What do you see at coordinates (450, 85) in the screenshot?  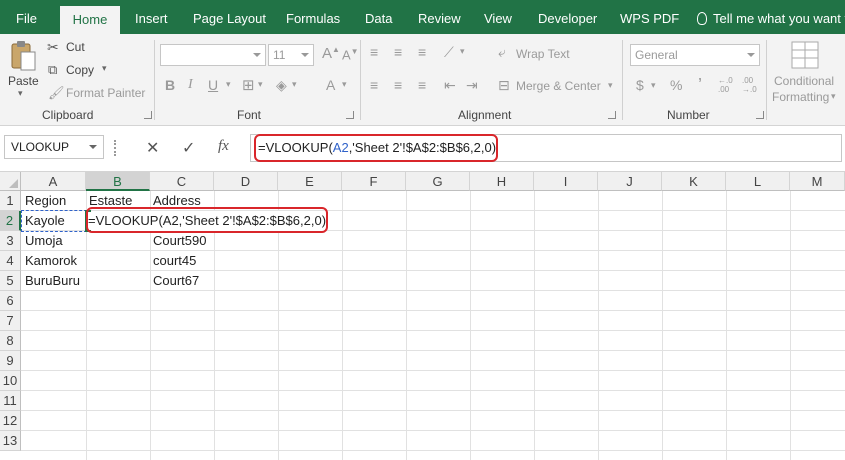 I see `decrease-indent-icon: ⇤` at bounding box center [450, 85].